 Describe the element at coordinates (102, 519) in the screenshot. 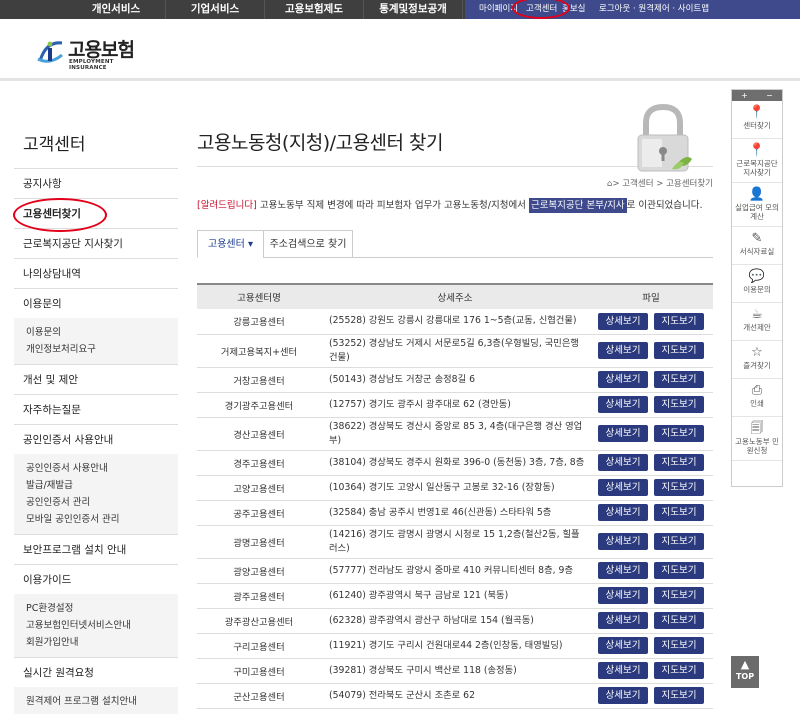

I see `sidebar-subitem: 모바일 공인인증서 관리` at that location.